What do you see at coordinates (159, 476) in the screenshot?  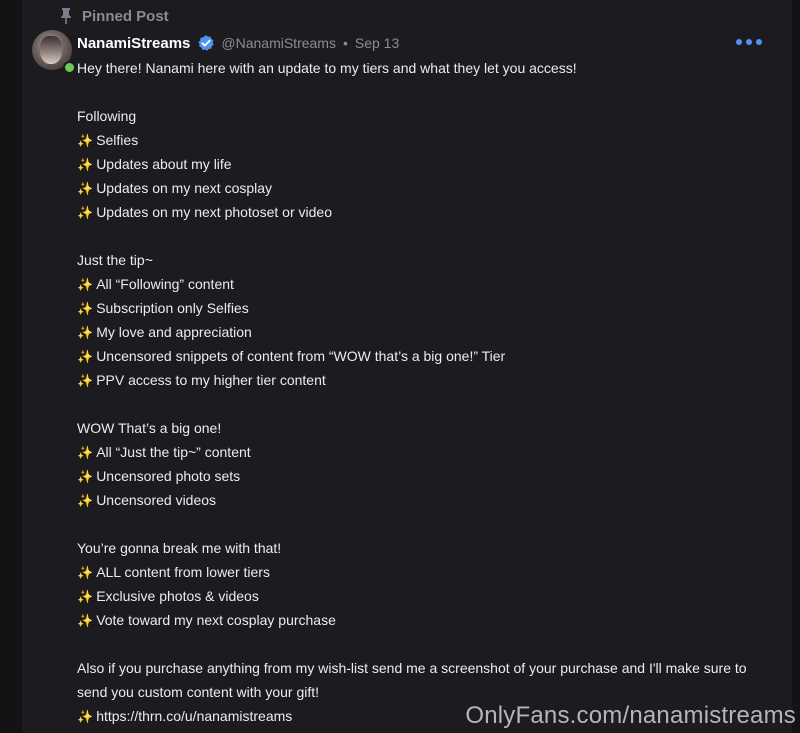 I see `list-item: ✨ Uncensored photo sets` at bounding box center [159, 476].